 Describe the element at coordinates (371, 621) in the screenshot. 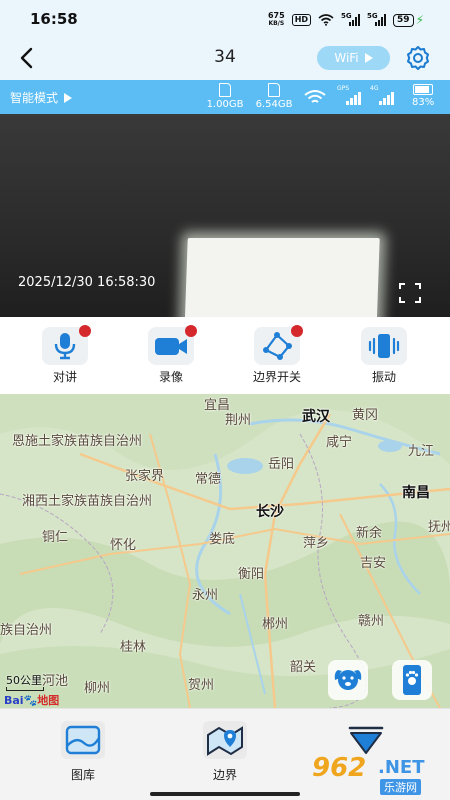

I see `map-label: 赣州` at that location.